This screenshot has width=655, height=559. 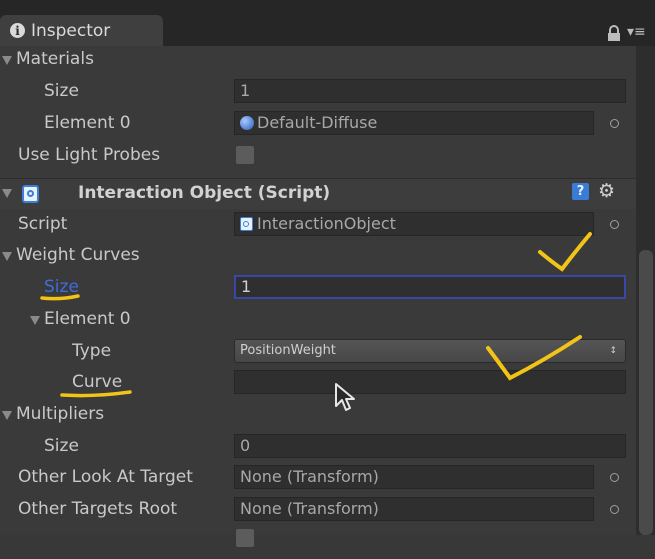 I want to click on multipliers-label: Multipliers, so click(x=60, y=414).